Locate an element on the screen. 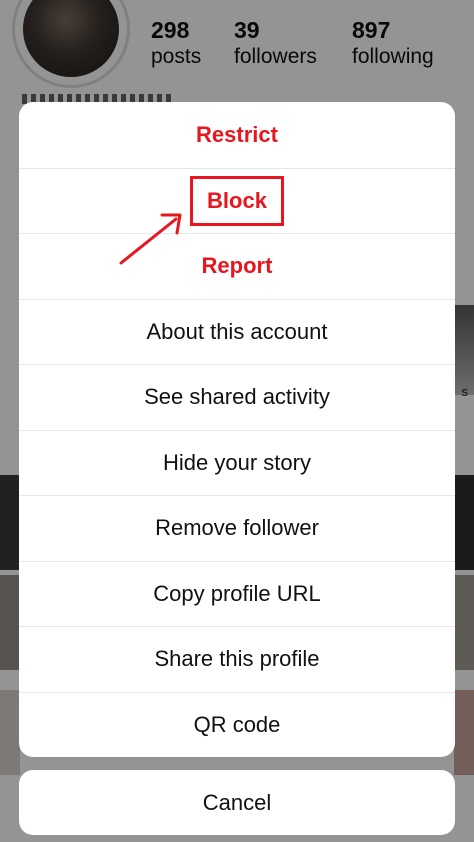 The image size is (474, 842). report-button: Report is located at coordinates (237, 266).